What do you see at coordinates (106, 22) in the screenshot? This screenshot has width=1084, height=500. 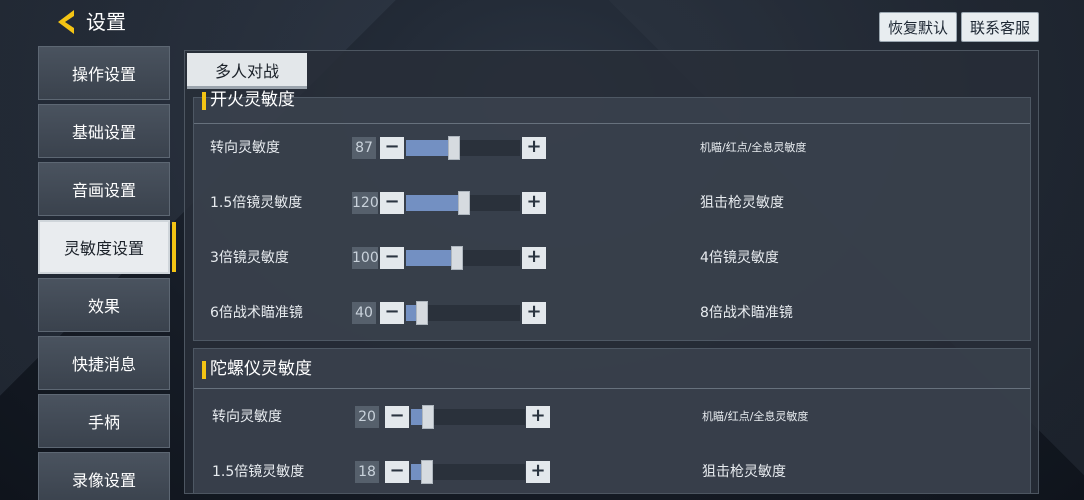 I see `page-title: 设置` at bounding box center [106, 22].